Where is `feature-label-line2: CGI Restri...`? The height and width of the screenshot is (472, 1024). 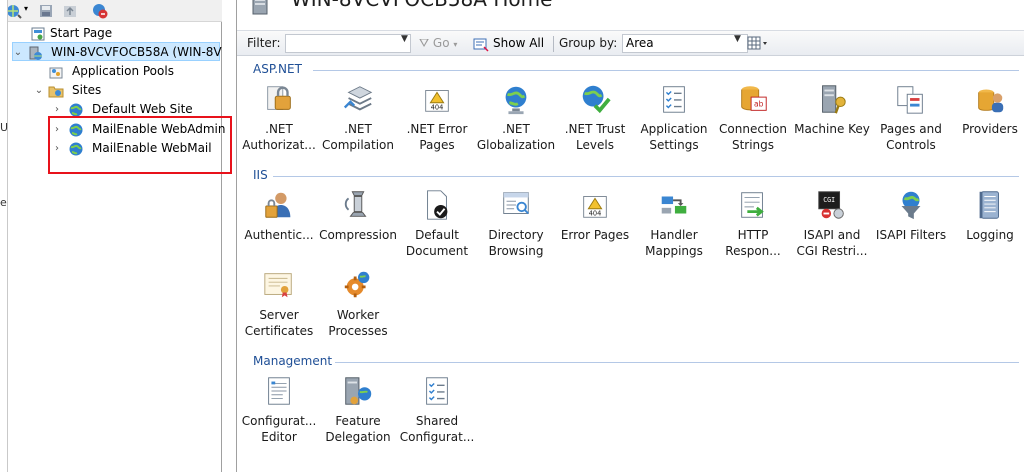
feature-label-line2: CGI Restri... is located at coordinates (832, 251).